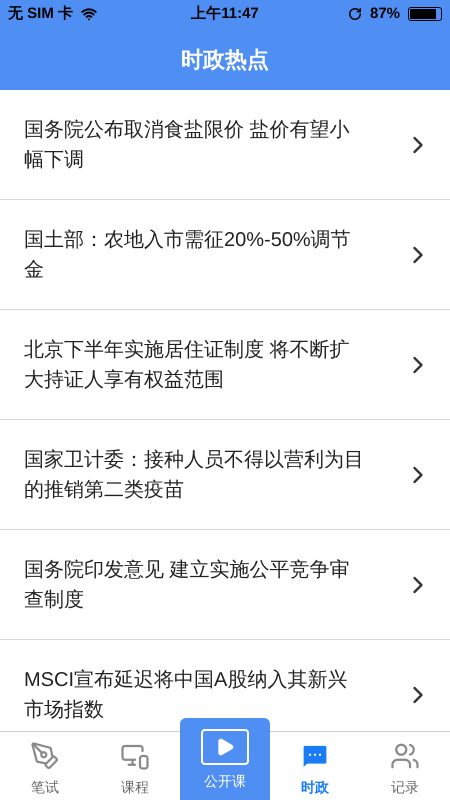 This screenshot has height=800, width=450. I want to click on news-title: 国务院印发意见 建立实施公平竞争审查制度, so click(187, 585).